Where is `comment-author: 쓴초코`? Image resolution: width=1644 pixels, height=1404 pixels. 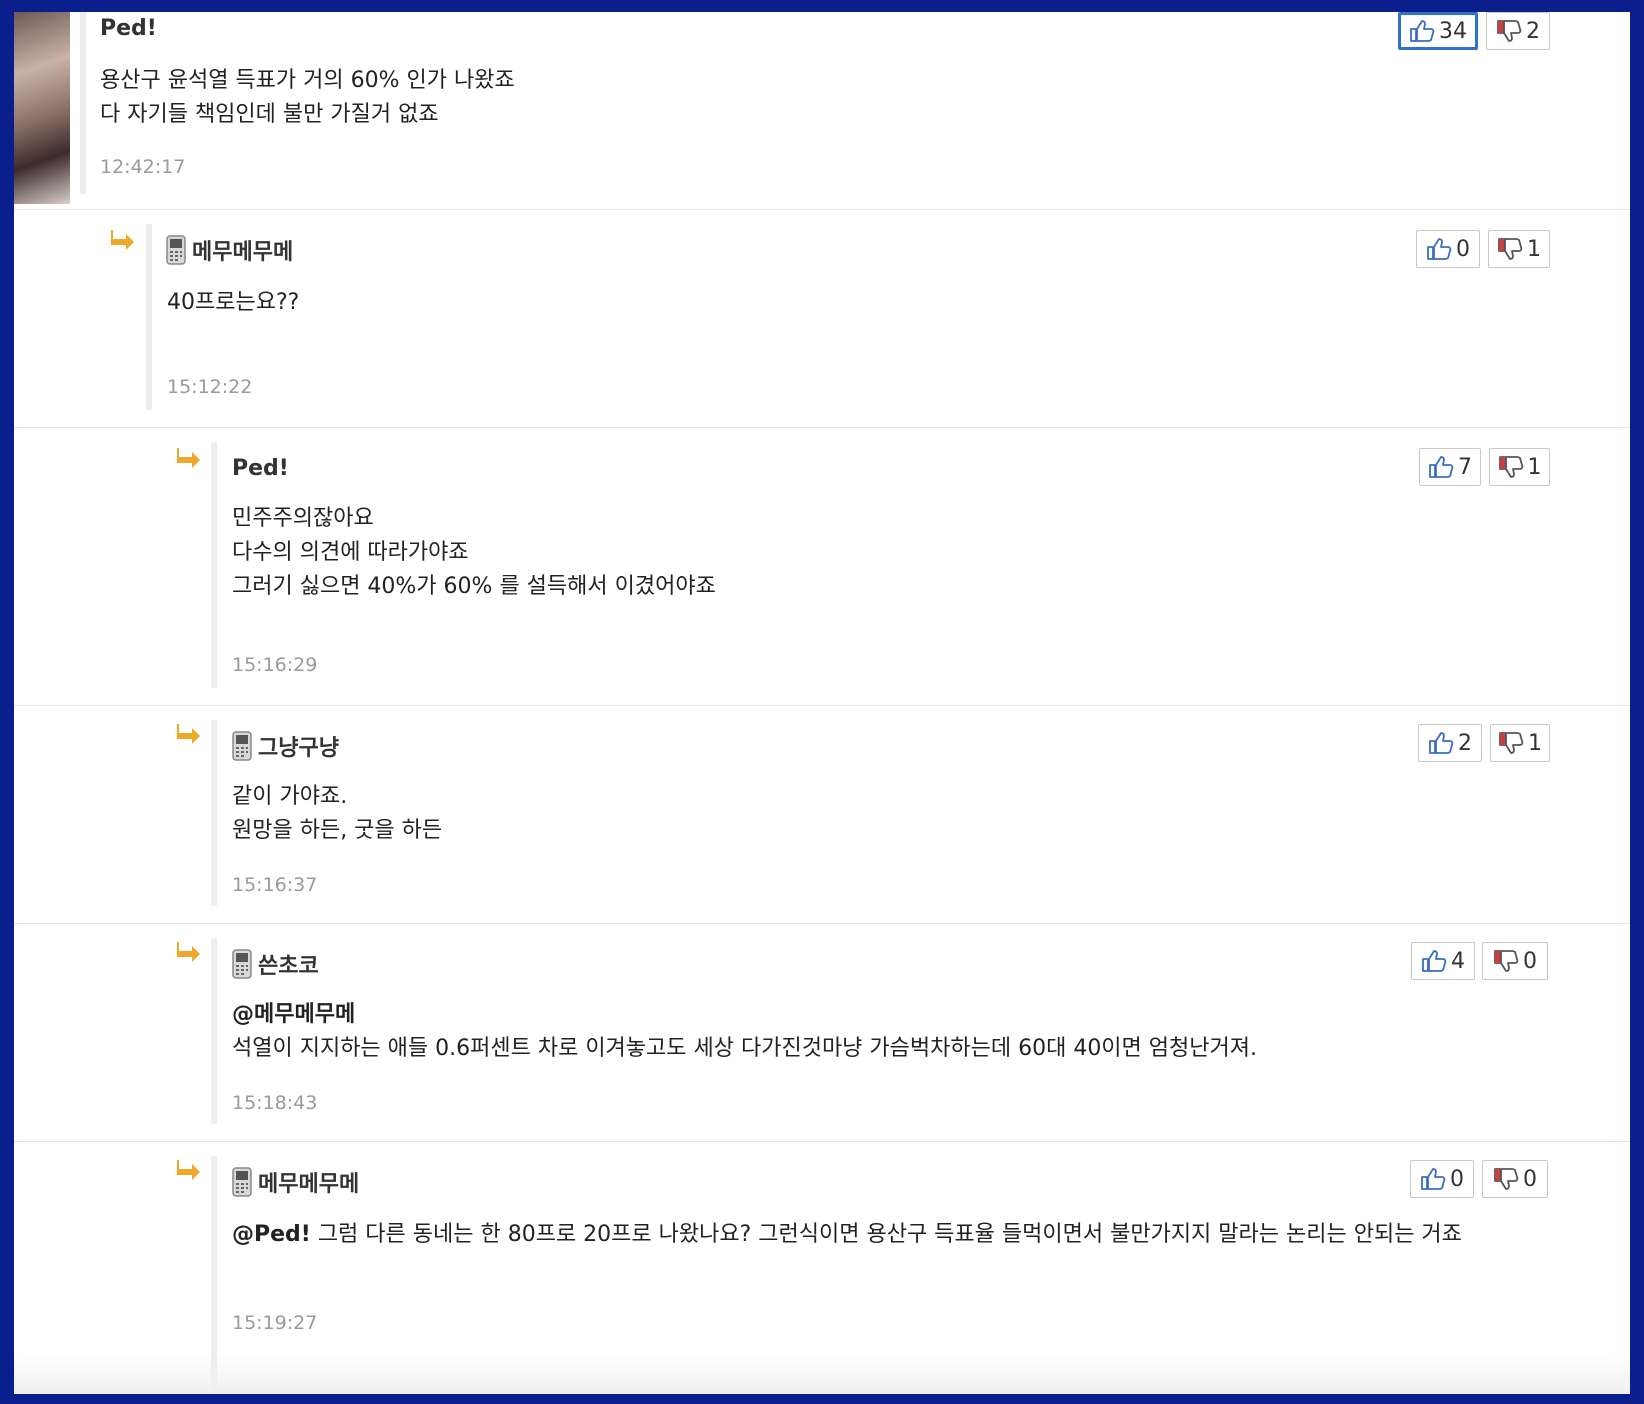
comment-author: 쓴초코 is located at coordinates (275, 964).